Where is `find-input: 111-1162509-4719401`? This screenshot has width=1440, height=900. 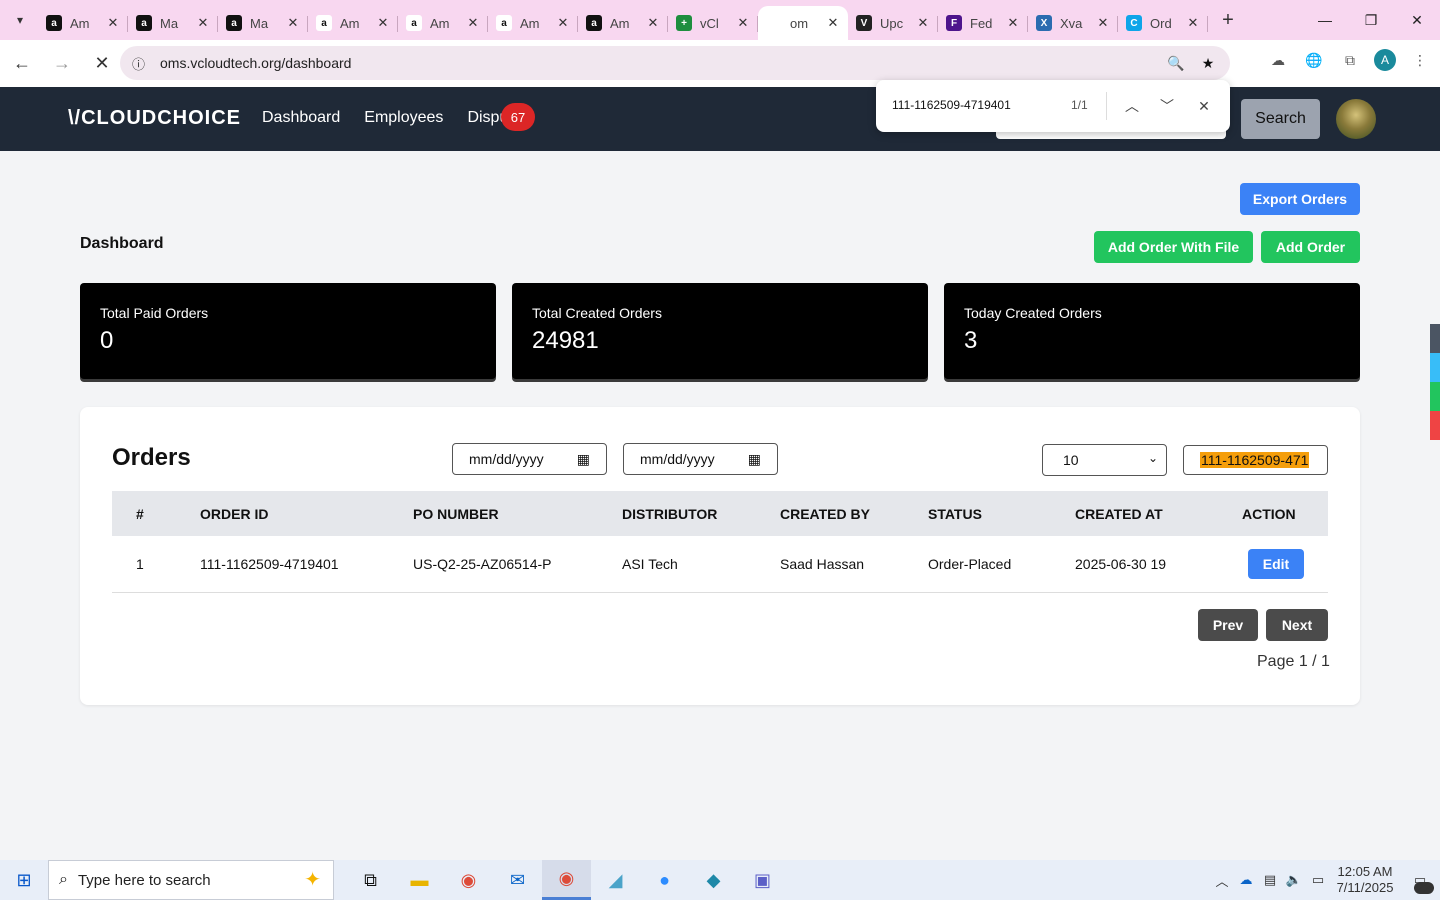 find-input: 111-1162509-4719401 is located at coordinates (951, 105).